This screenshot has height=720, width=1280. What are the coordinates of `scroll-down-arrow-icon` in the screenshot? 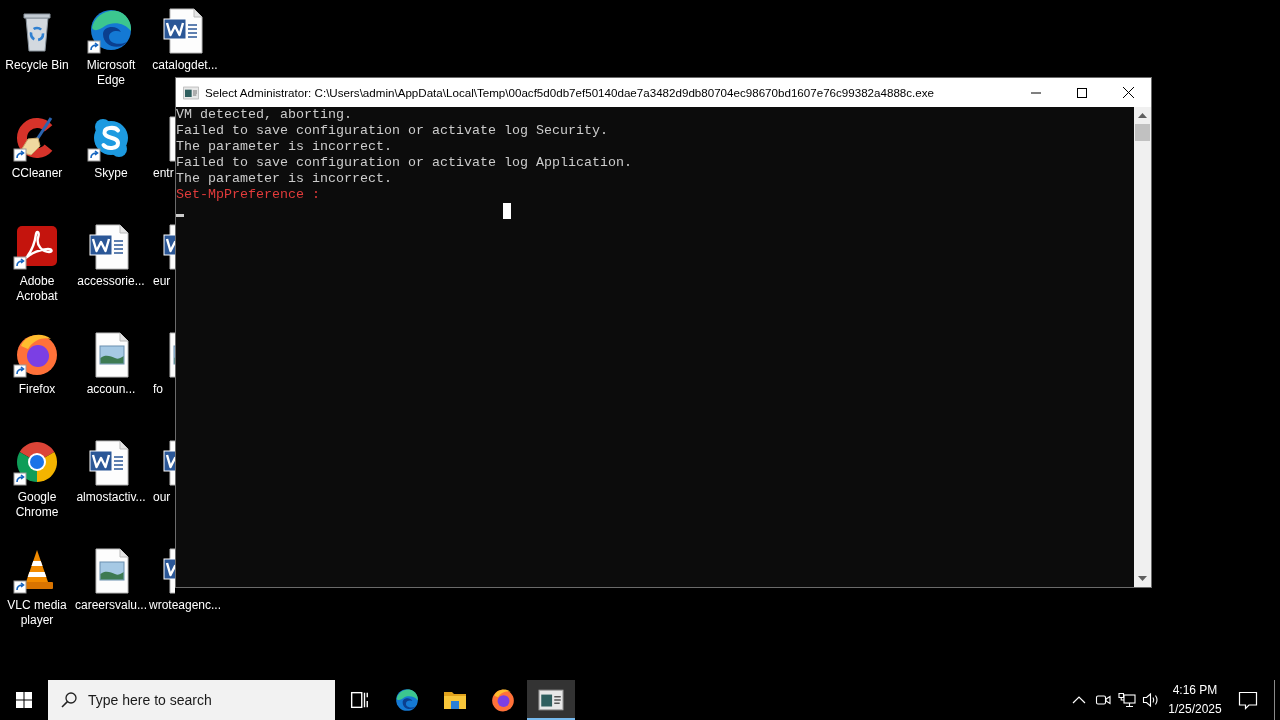 It's located at (1142, 578).